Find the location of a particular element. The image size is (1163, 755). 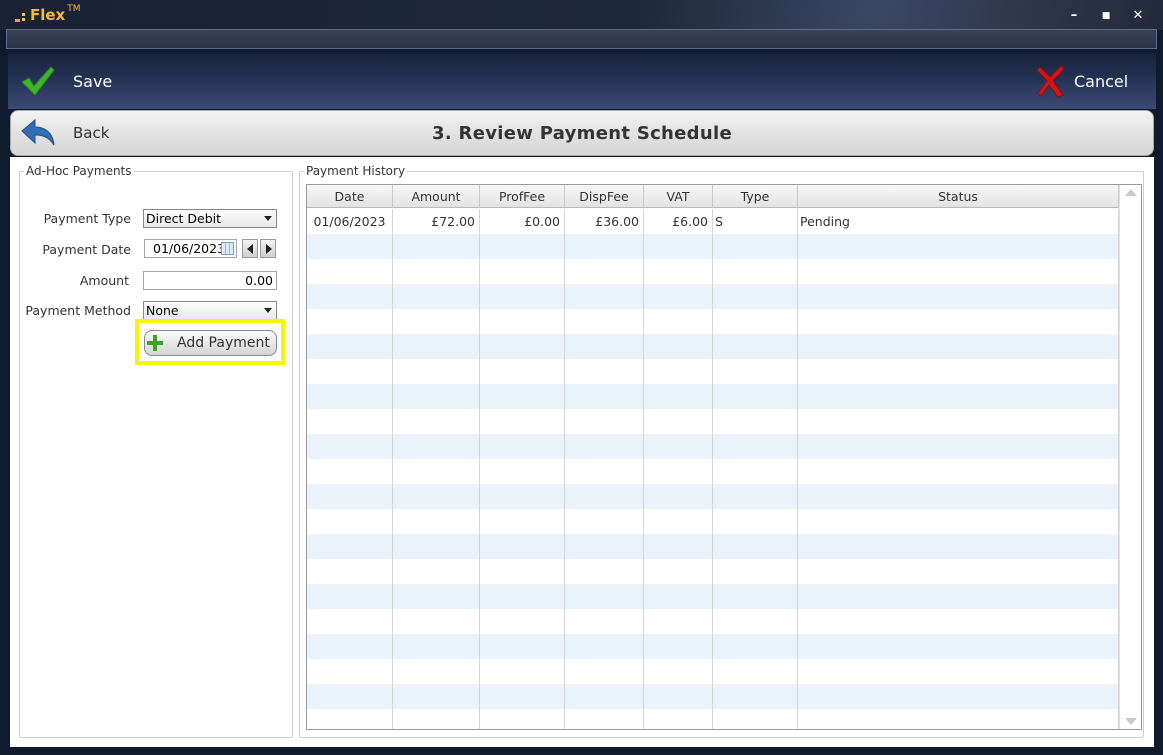

app-logo: Flex TM is located at coordinates (47, 14).